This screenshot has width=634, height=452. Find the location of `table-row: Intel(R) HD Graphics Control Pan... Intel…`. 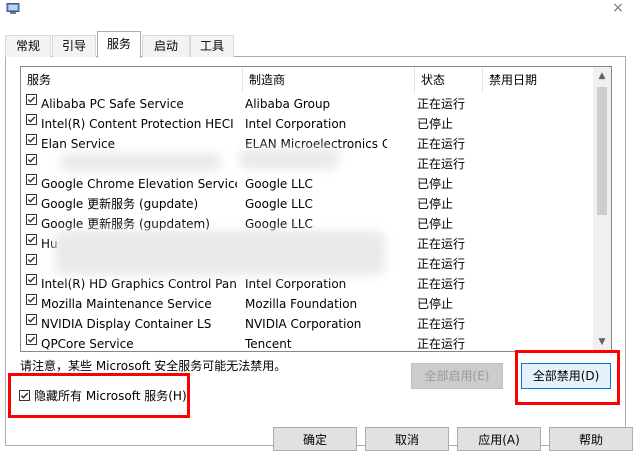

table-row: Intel(R) HD Graphics Control Pan... Intel… is located at coordinates (307, 284).